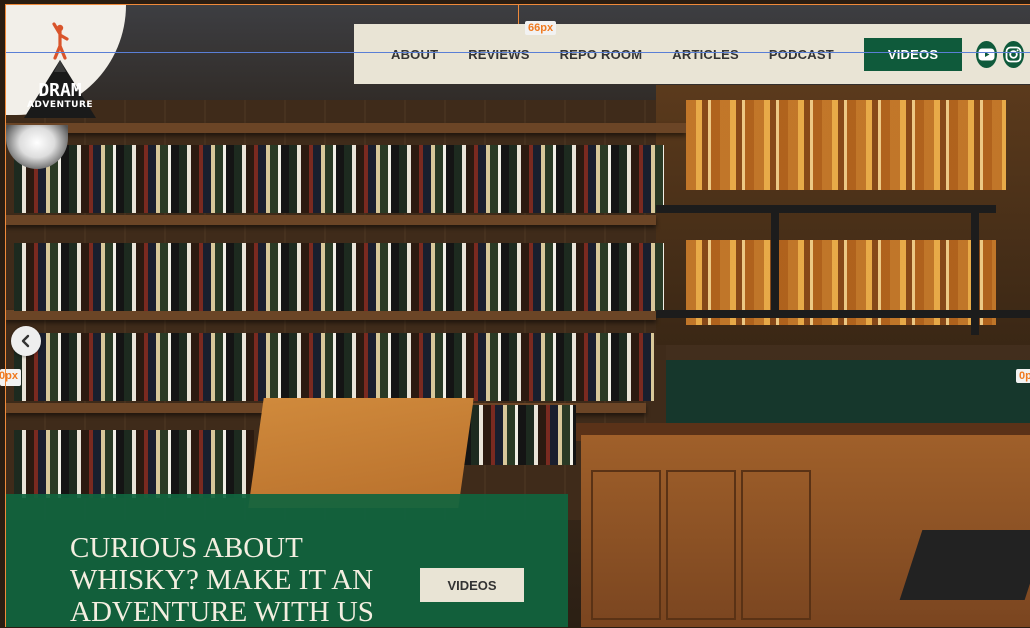 Image resolution: width=1030 pixels, height=628 pixels. Describe the element at coordinates (518, 14) in the screenshot. I see `alignment-guide-vertical` at that location.